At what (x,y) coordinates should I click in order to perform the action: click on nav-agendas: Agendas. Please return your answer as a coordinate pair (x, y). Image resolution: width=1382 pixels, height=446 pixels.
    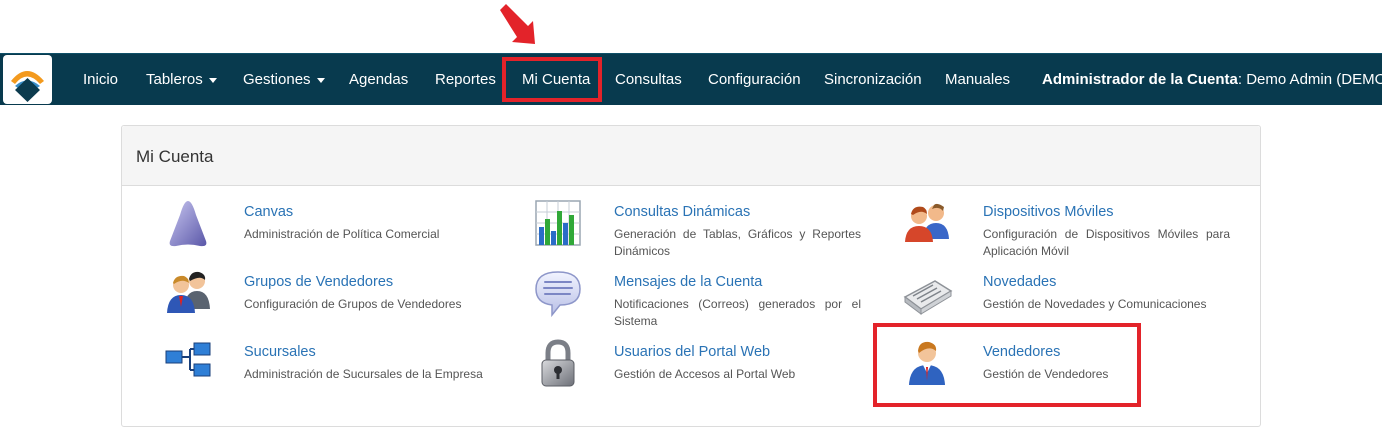
    Looking at the image, I should click on (378, 79).